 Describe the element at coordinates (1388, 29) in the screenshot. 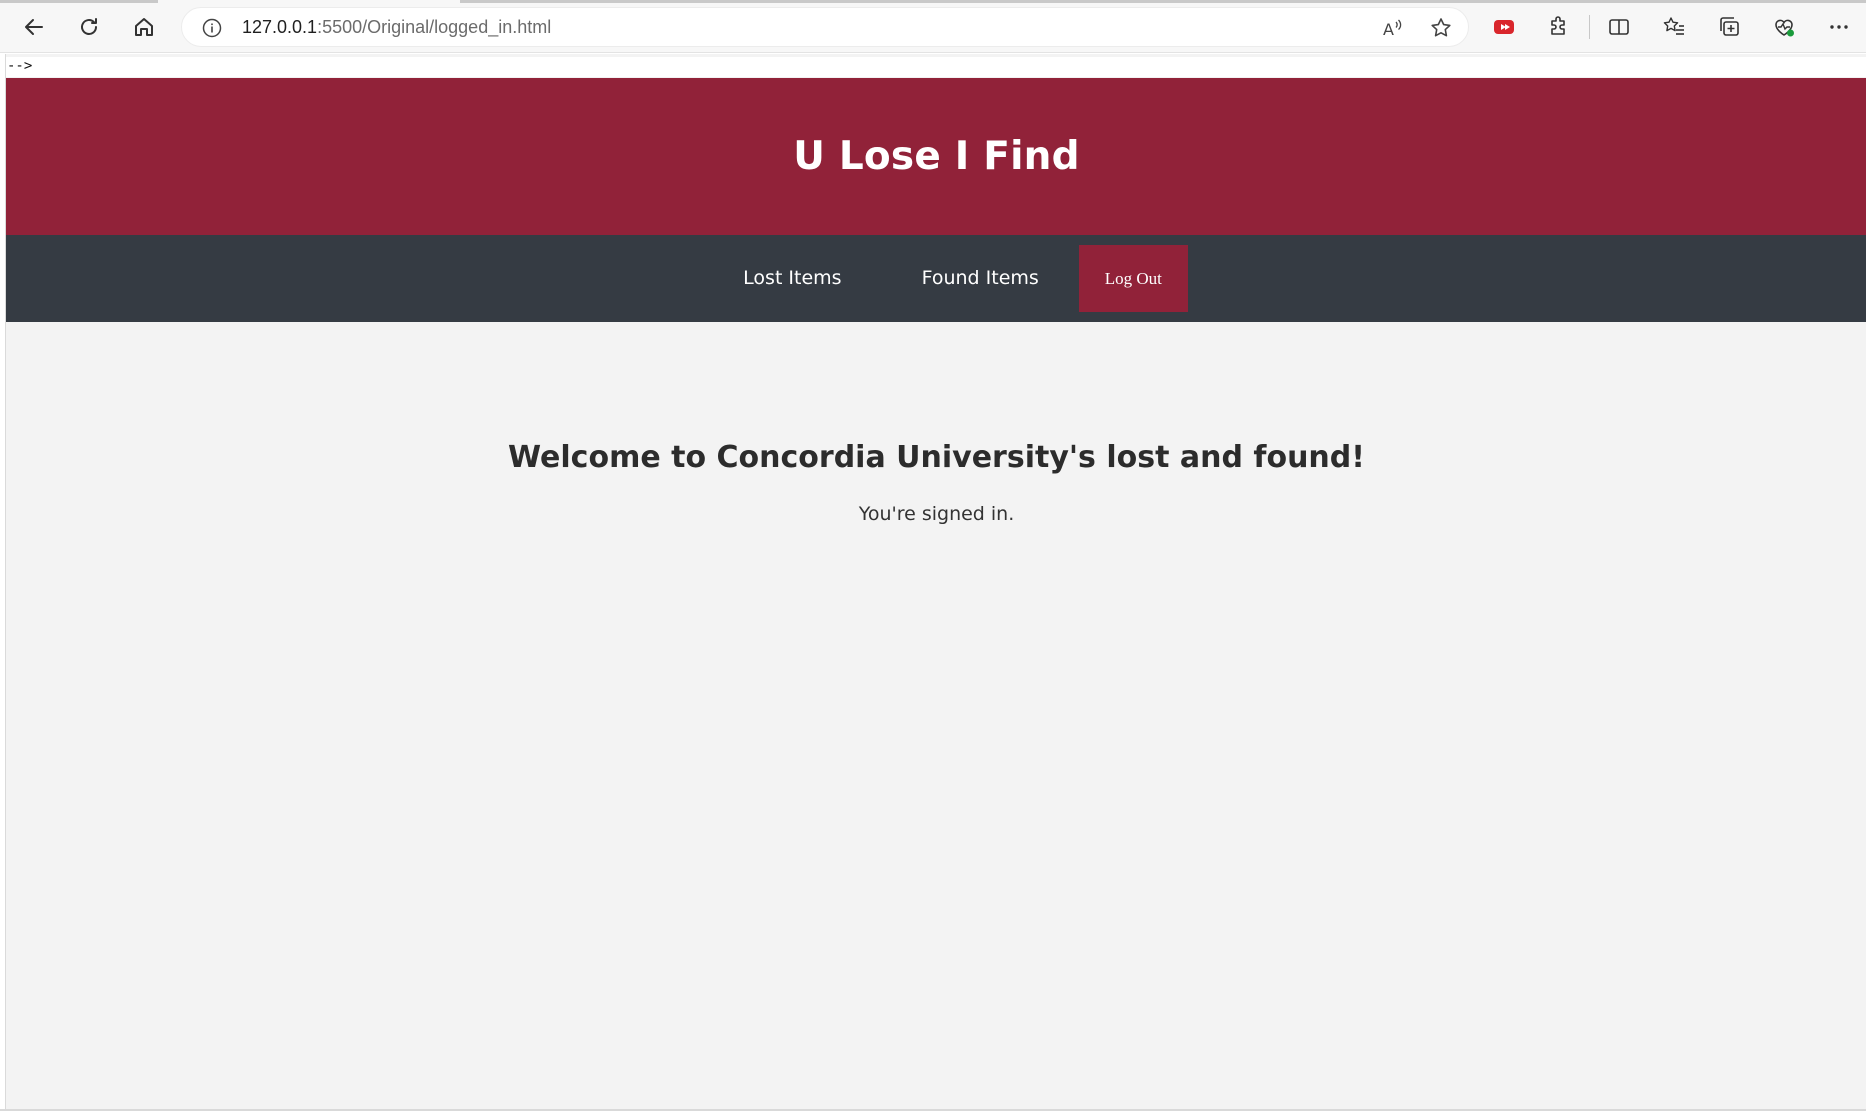

I see `svg-text: A` at that location.